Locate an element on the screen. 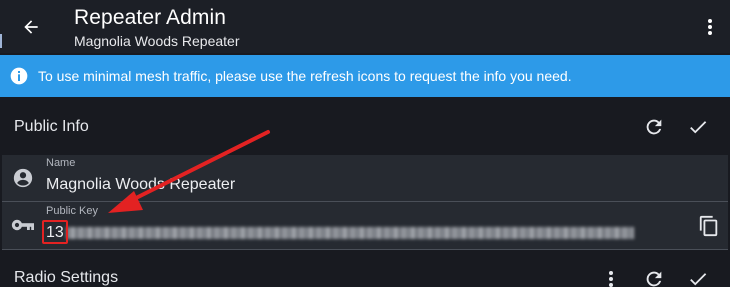 Image resolution: width=730 pixels, height=287 pixels. annotation-arrow is located at coordinates (189, 171).